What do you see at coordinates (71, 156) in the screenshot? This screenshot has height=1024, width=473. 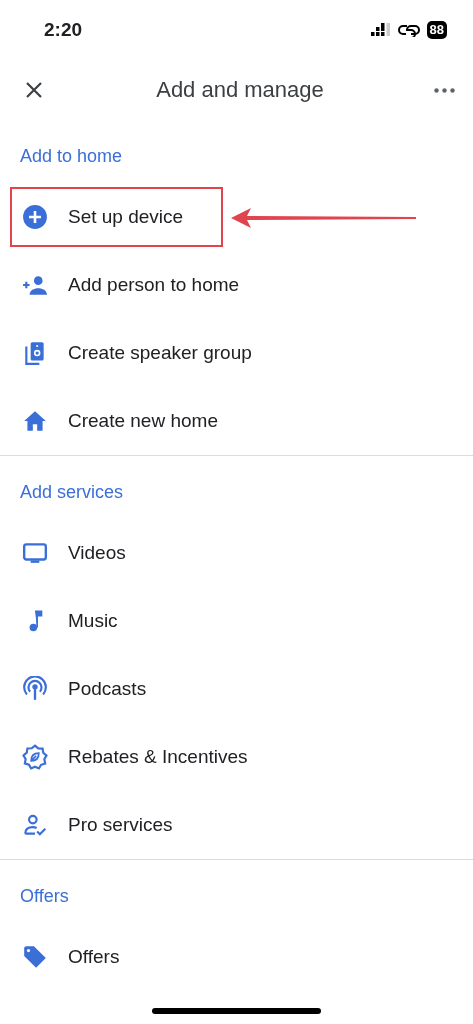 I see `section-heading: Add to home` at bounding box center [71, 156].